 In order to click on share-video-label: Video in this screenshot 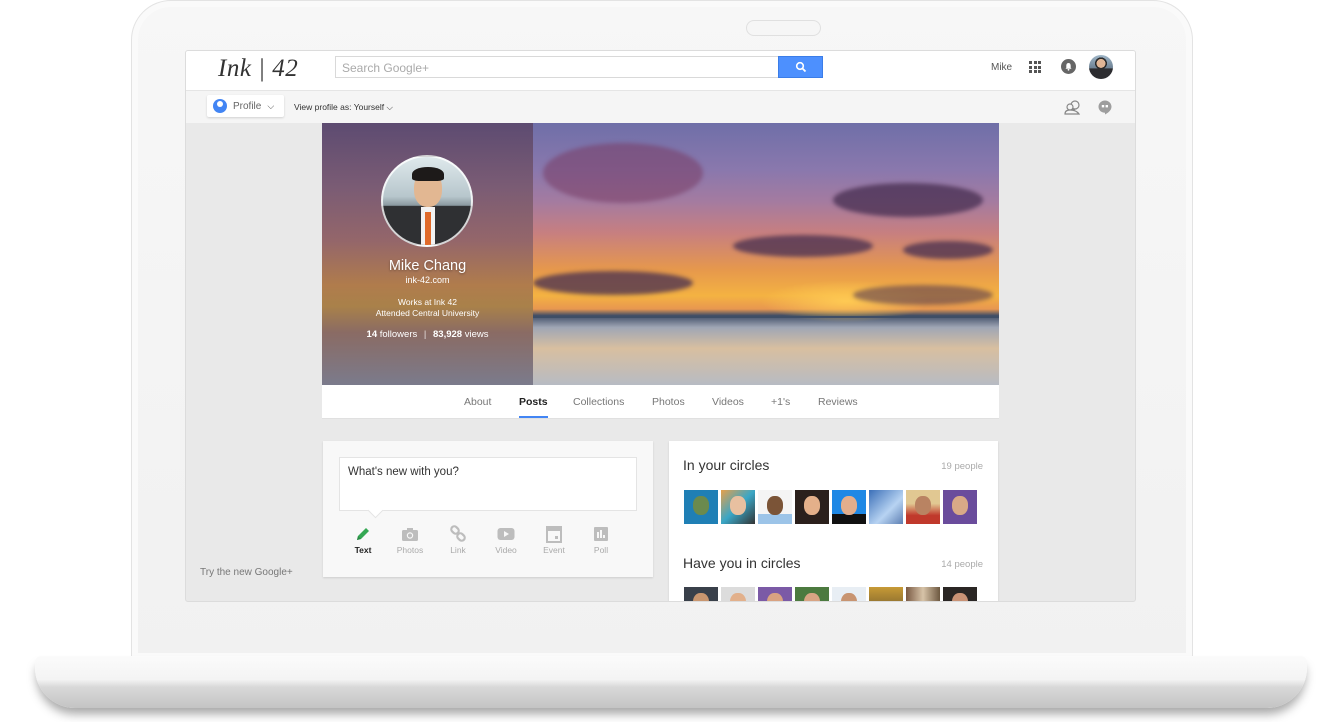, I will do `click(506, 550)`.